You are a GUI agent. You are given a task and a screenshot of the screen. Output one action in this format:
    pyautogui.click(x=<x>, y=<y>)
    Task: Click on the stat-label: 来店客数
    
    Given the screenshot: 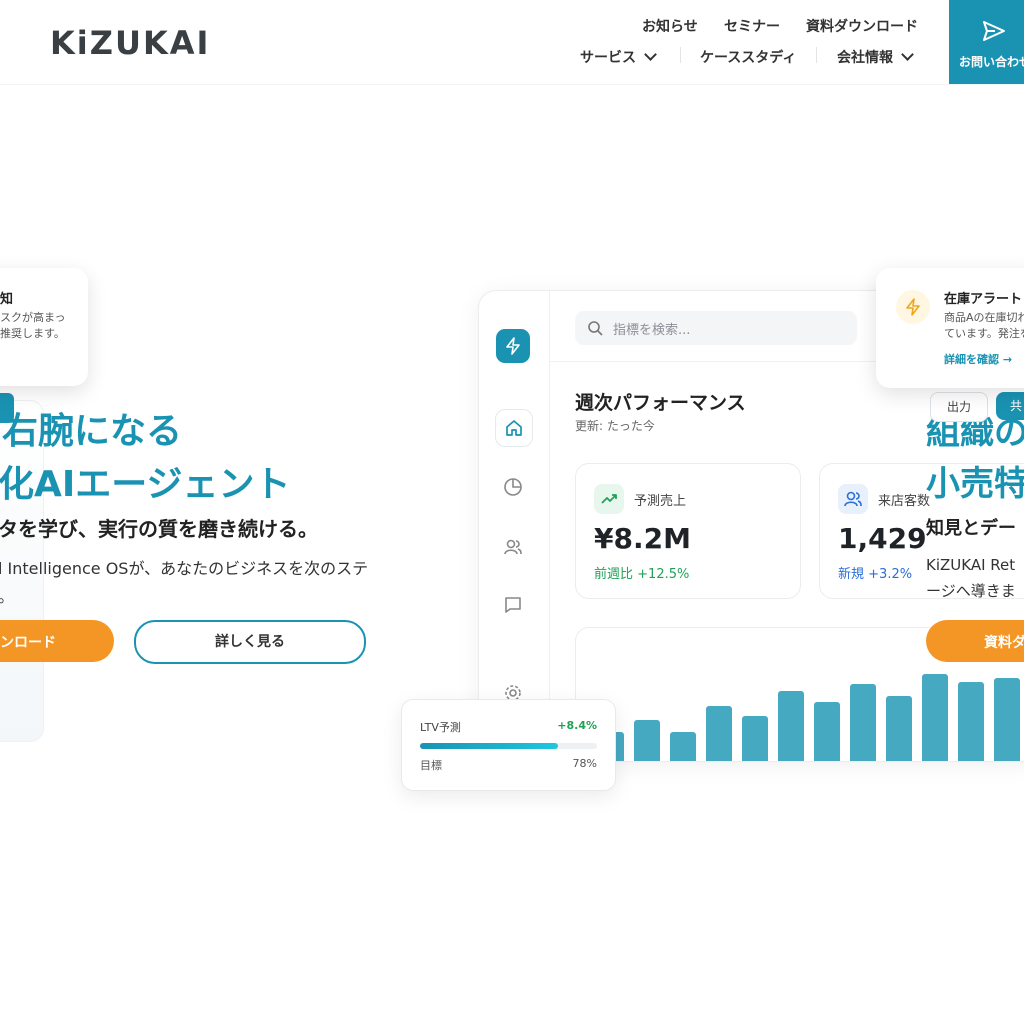 What is the action you would take?
    pyautogui.click(x=904, y=501)
    